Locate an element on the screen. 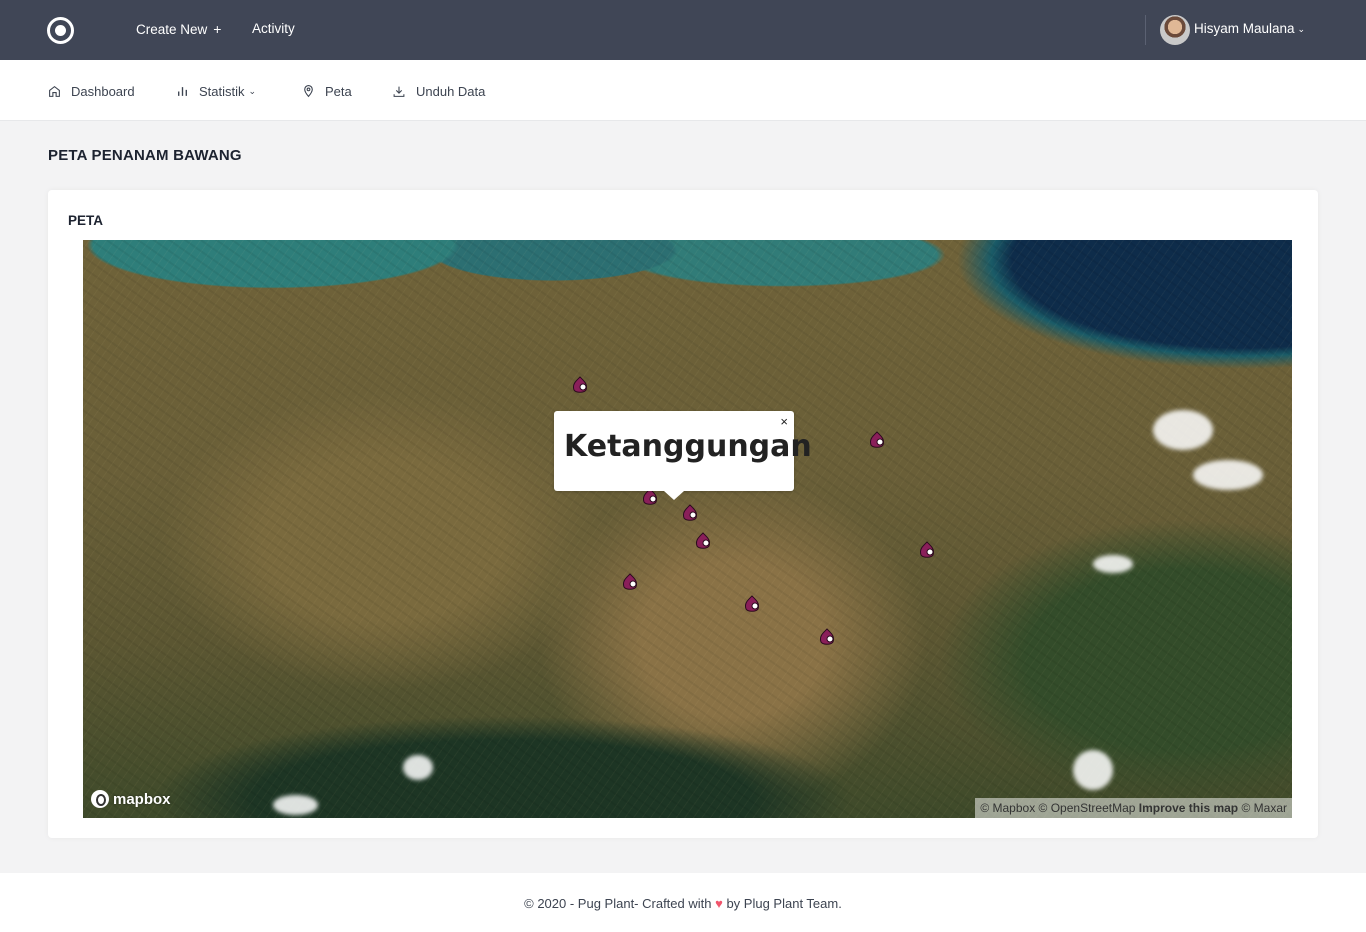 The image size is (1366, 932). nav-label: Statistik is located at coordinates (222, 91).